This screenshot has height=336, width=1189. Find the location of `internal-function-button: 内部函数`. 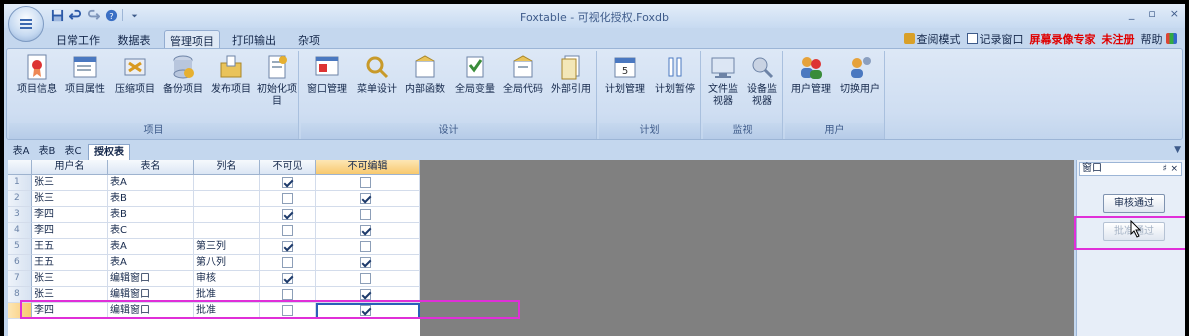

internal-function-button: 内部函数 is located at coordinates (425, 74).